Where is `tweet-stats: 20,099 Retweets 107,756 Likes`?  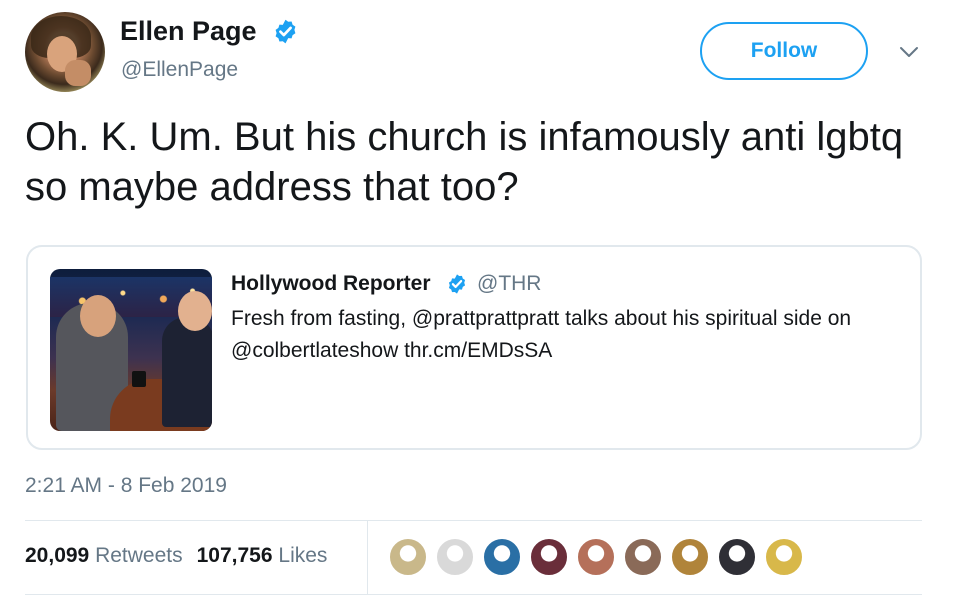 tweet-stats: 20,099 Retweets 107,756 Likes is located at coordinates (176, 556).